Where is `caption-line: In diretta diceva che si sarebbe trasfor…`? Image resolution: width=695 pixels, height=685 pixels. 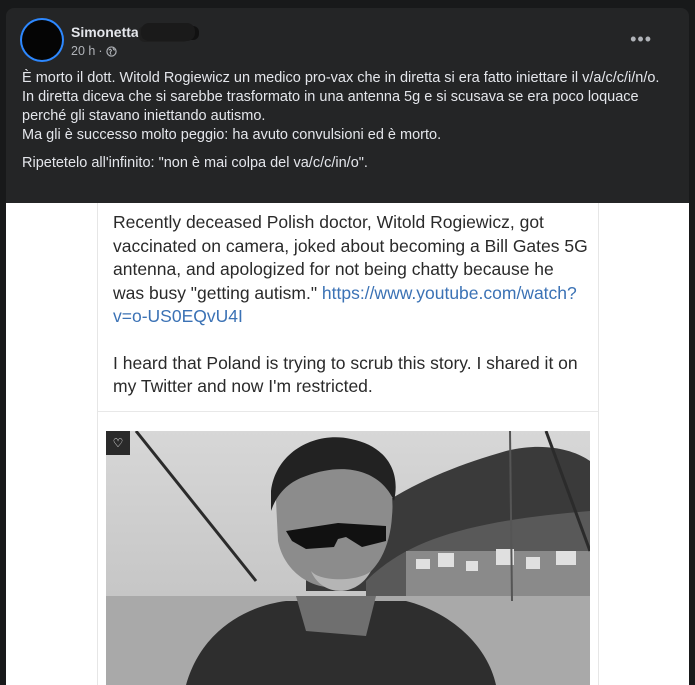
caption-line: In diretta diceva che si sarebbe trasfor… is located at coordinates (330, 106).